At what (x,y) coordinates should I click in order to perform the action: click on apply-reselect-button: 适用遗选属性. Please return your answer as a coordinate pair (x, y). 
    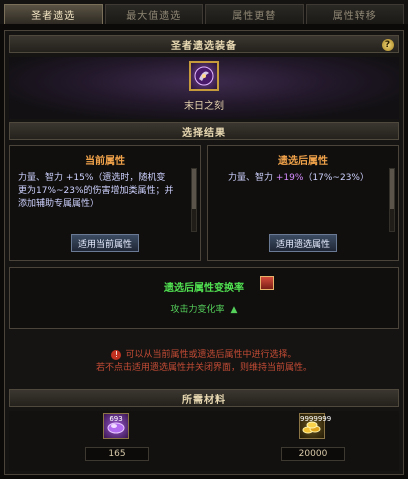
    Looking at the image, I should click on (303, 243).